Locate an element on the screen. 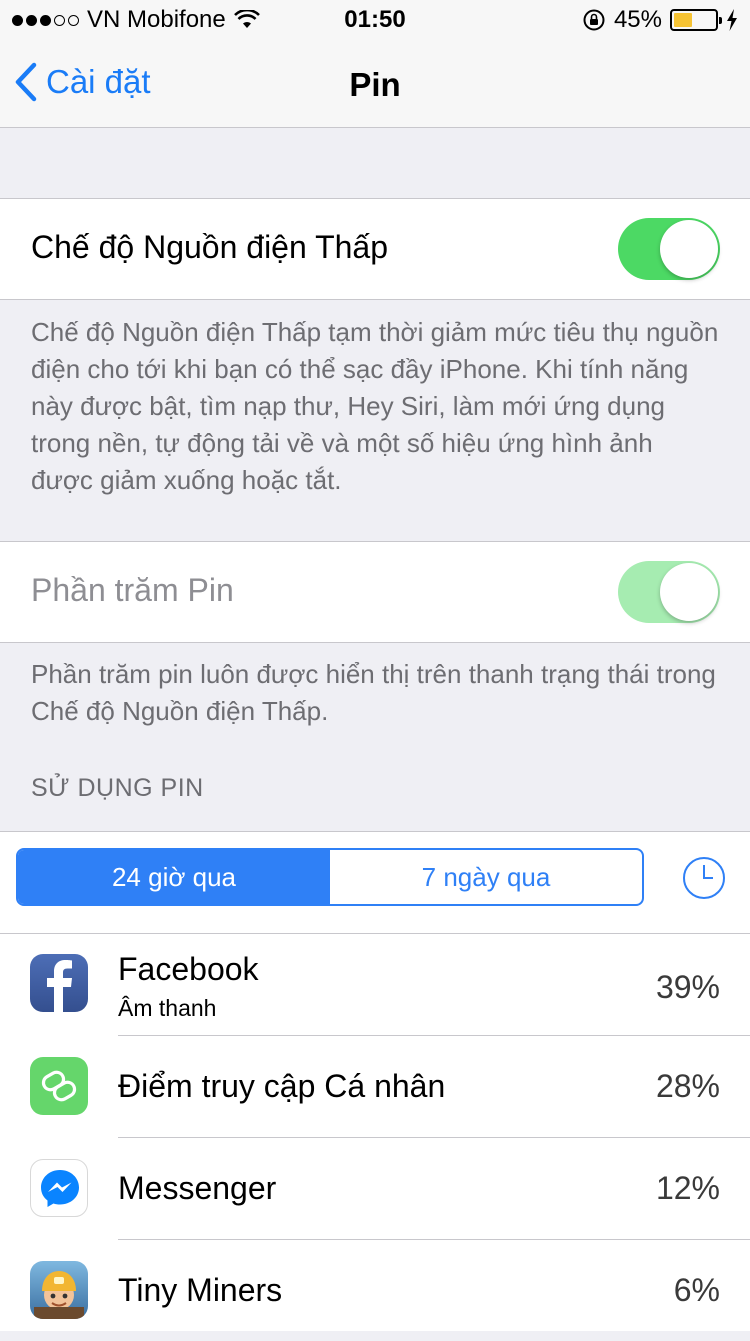 The height and width of the screenshot is (1341, 750). app-name: Facebook is located at coordinates (188, 969).